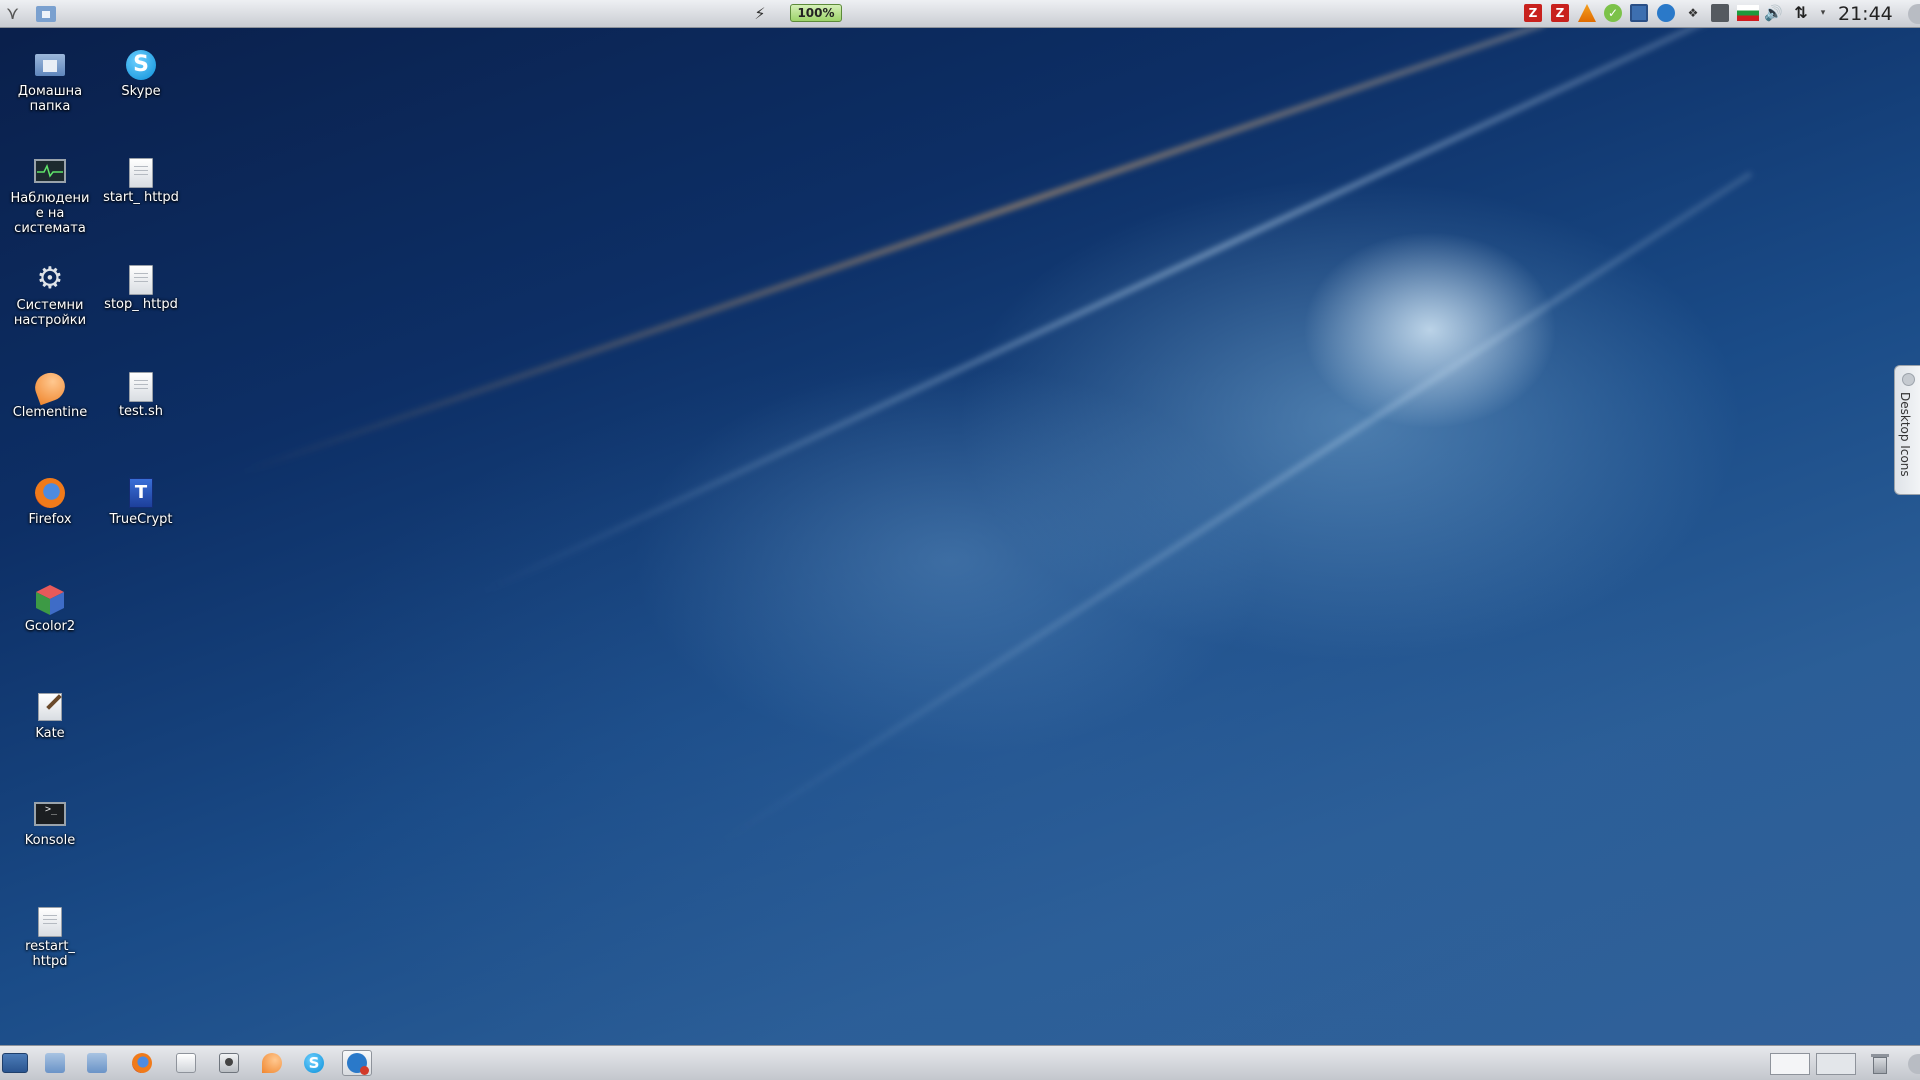 The width and height of the screenshot is (1920, 1080). I want to click on desktop-icon-system-monitor: Наблюдение на системата, so click(50, 195).